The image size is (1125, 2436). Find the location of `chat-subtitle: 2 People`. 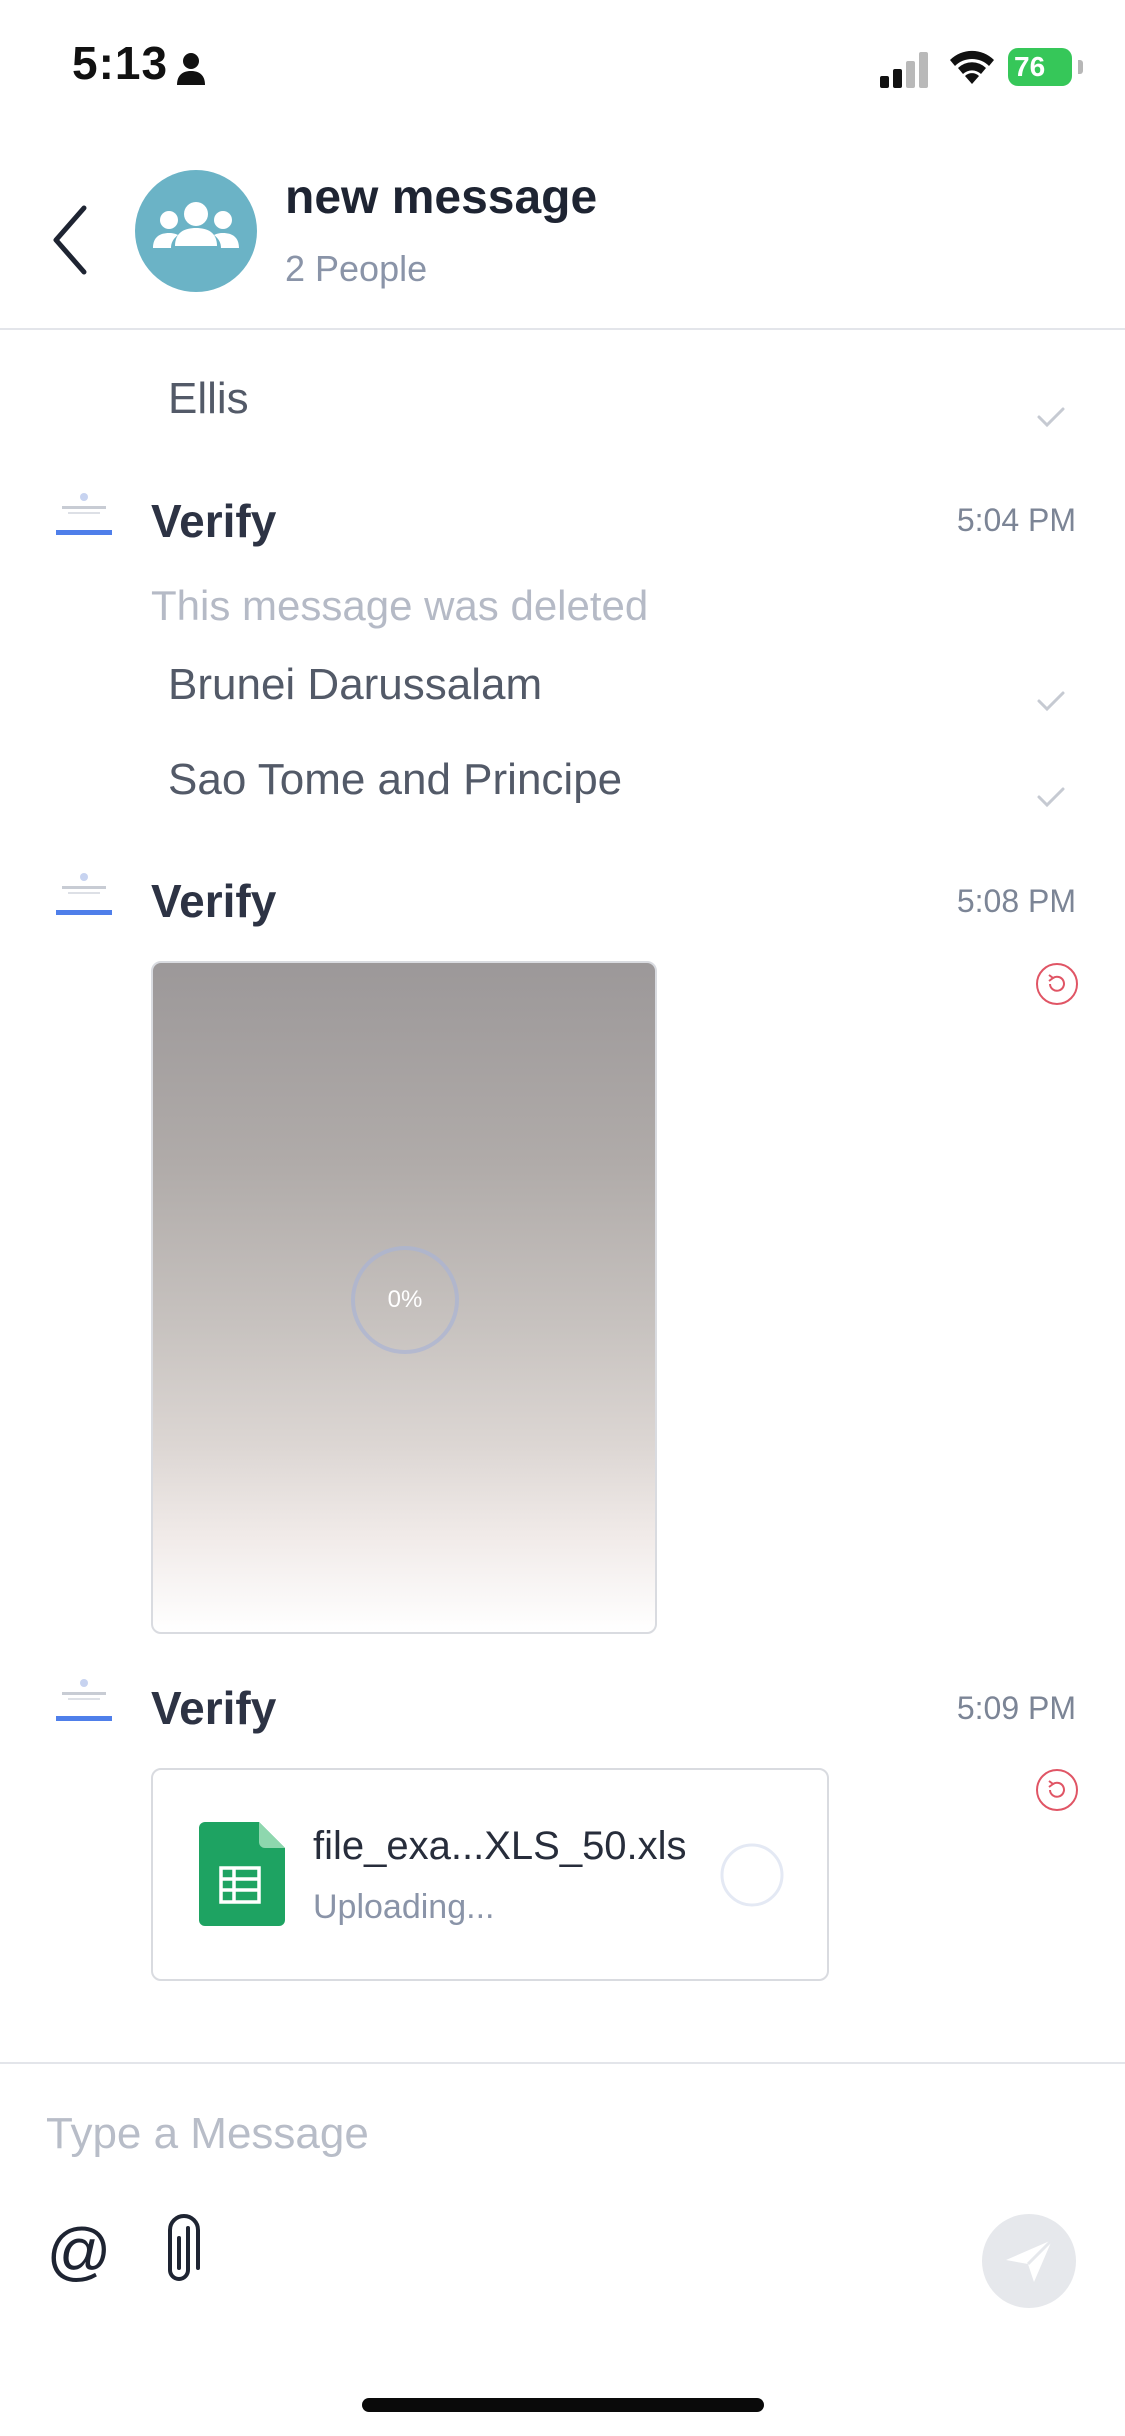

chat-subtitle: 2 People is located at coordinates (356, 269).